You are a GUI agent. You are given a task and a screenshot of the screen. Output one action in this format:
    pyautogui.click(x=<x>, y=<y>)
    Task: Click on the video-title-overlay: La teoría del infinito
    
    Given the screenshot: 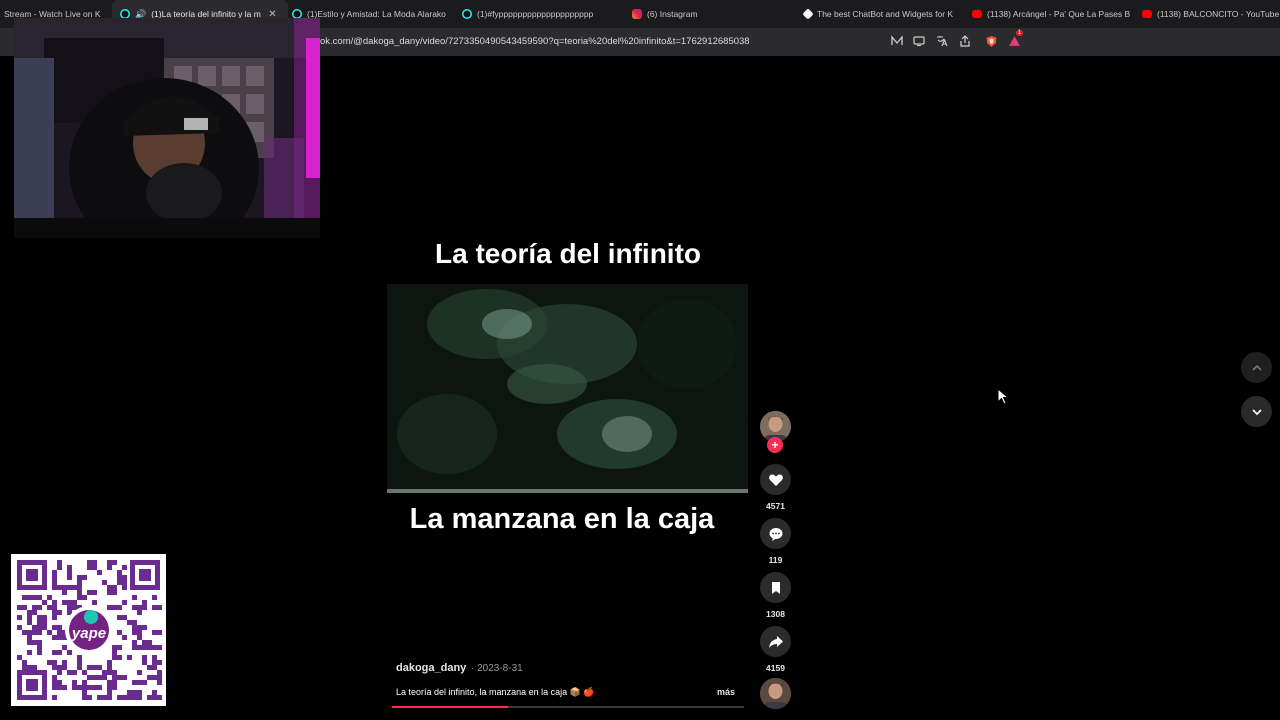 What is the action you would take?
    pyautogui.click(x=567, y=253)
    